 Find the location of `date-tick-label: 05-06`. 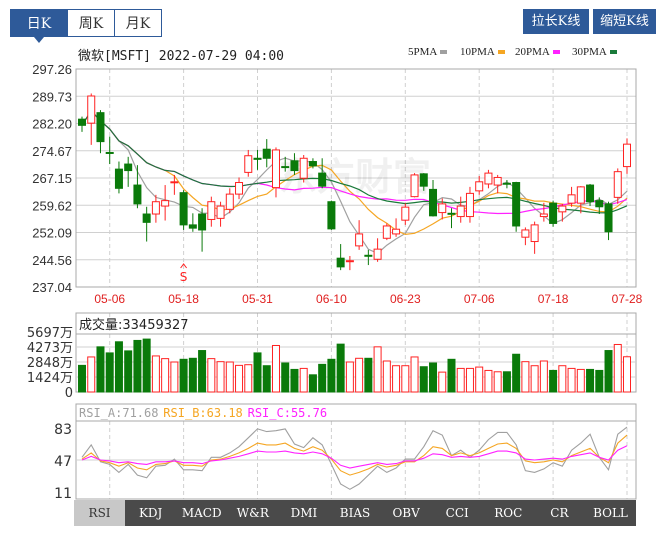

date-tick-label: 05-06 is located at coordinates (109, 299).